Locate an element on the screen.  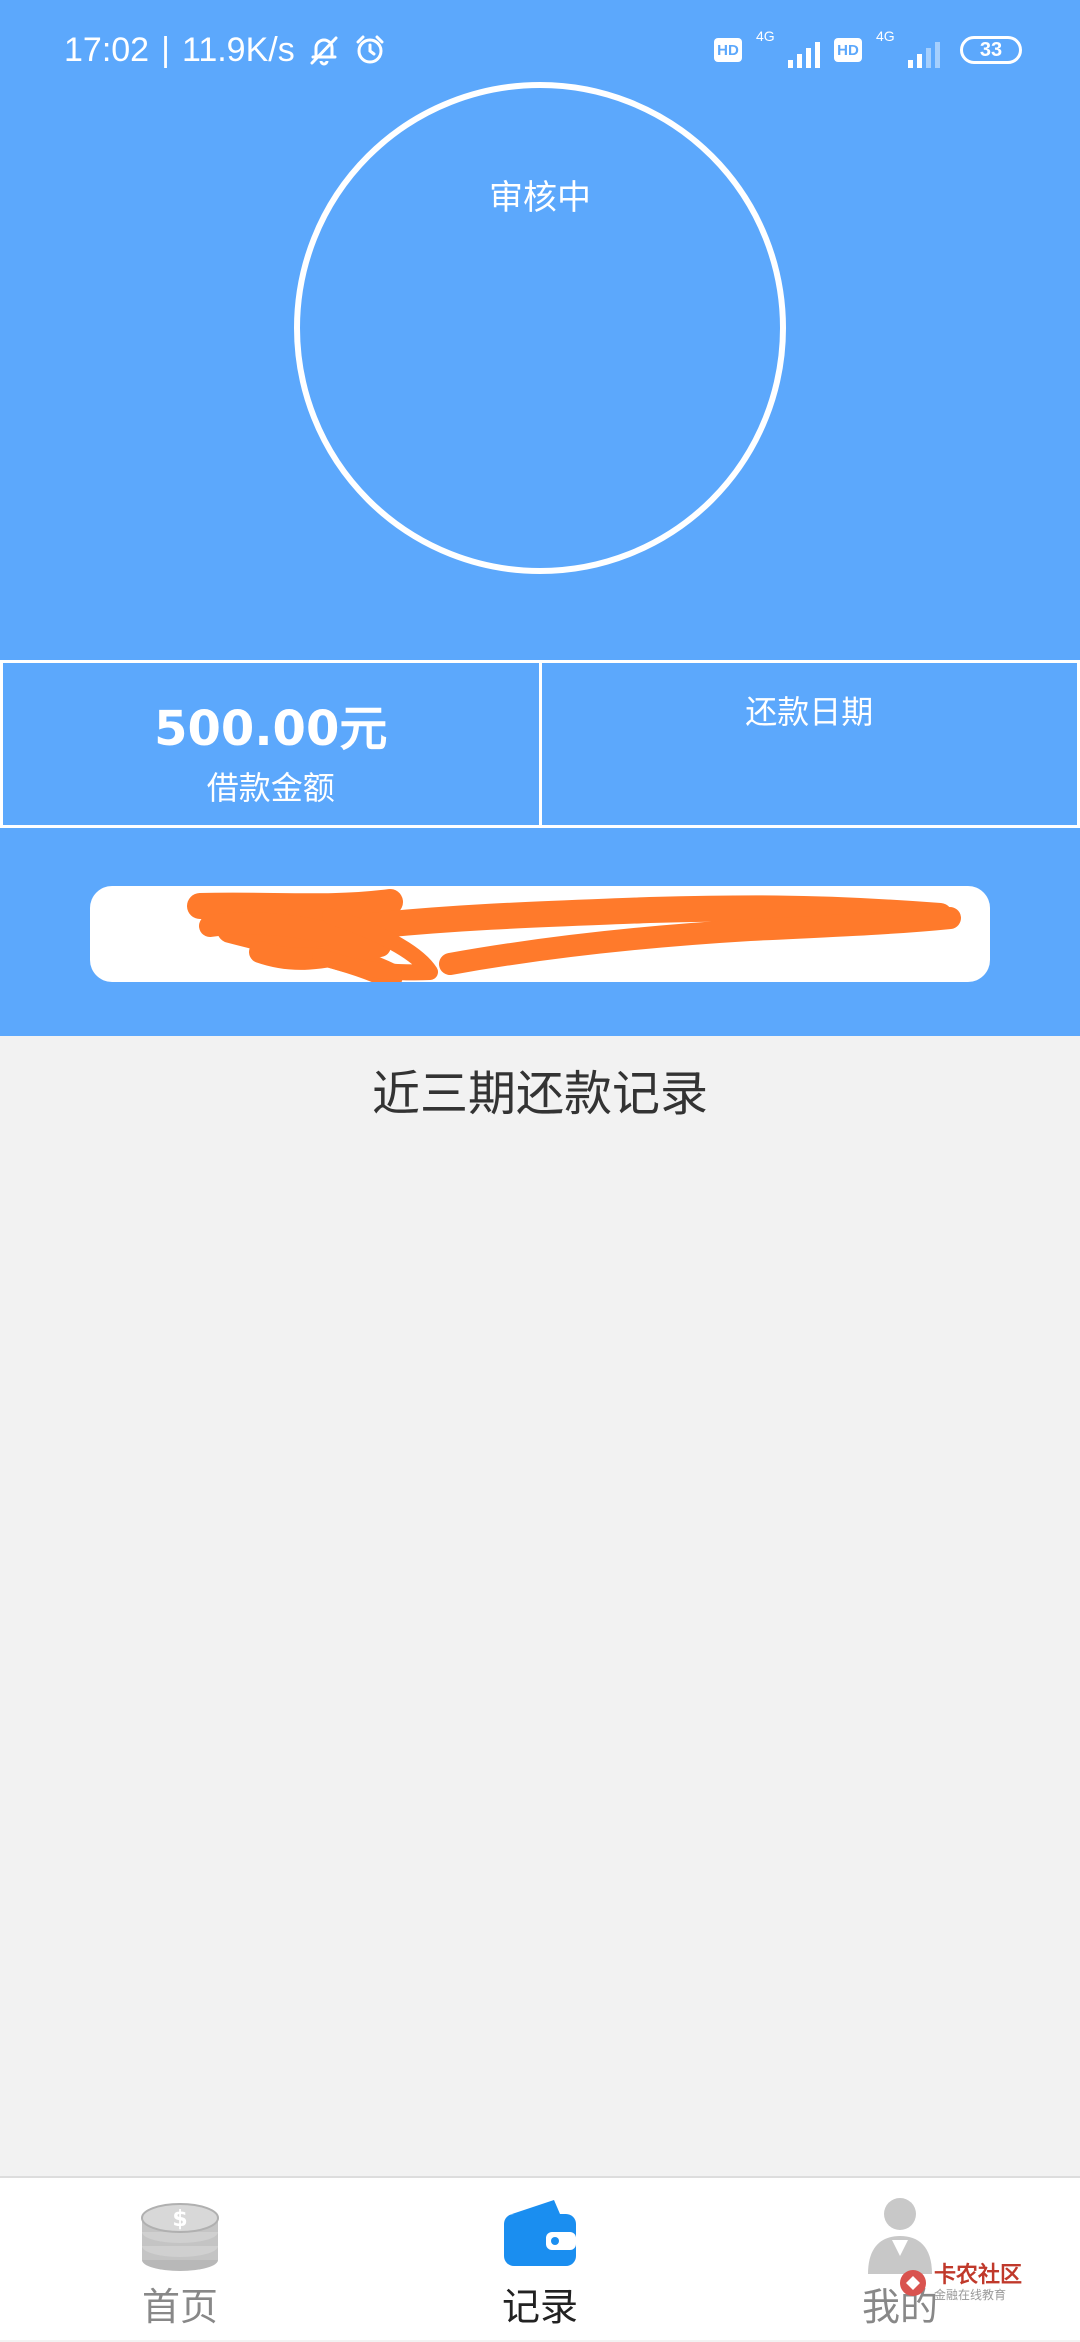
watermark-logo-icon is located at coordinates (913, 2283).